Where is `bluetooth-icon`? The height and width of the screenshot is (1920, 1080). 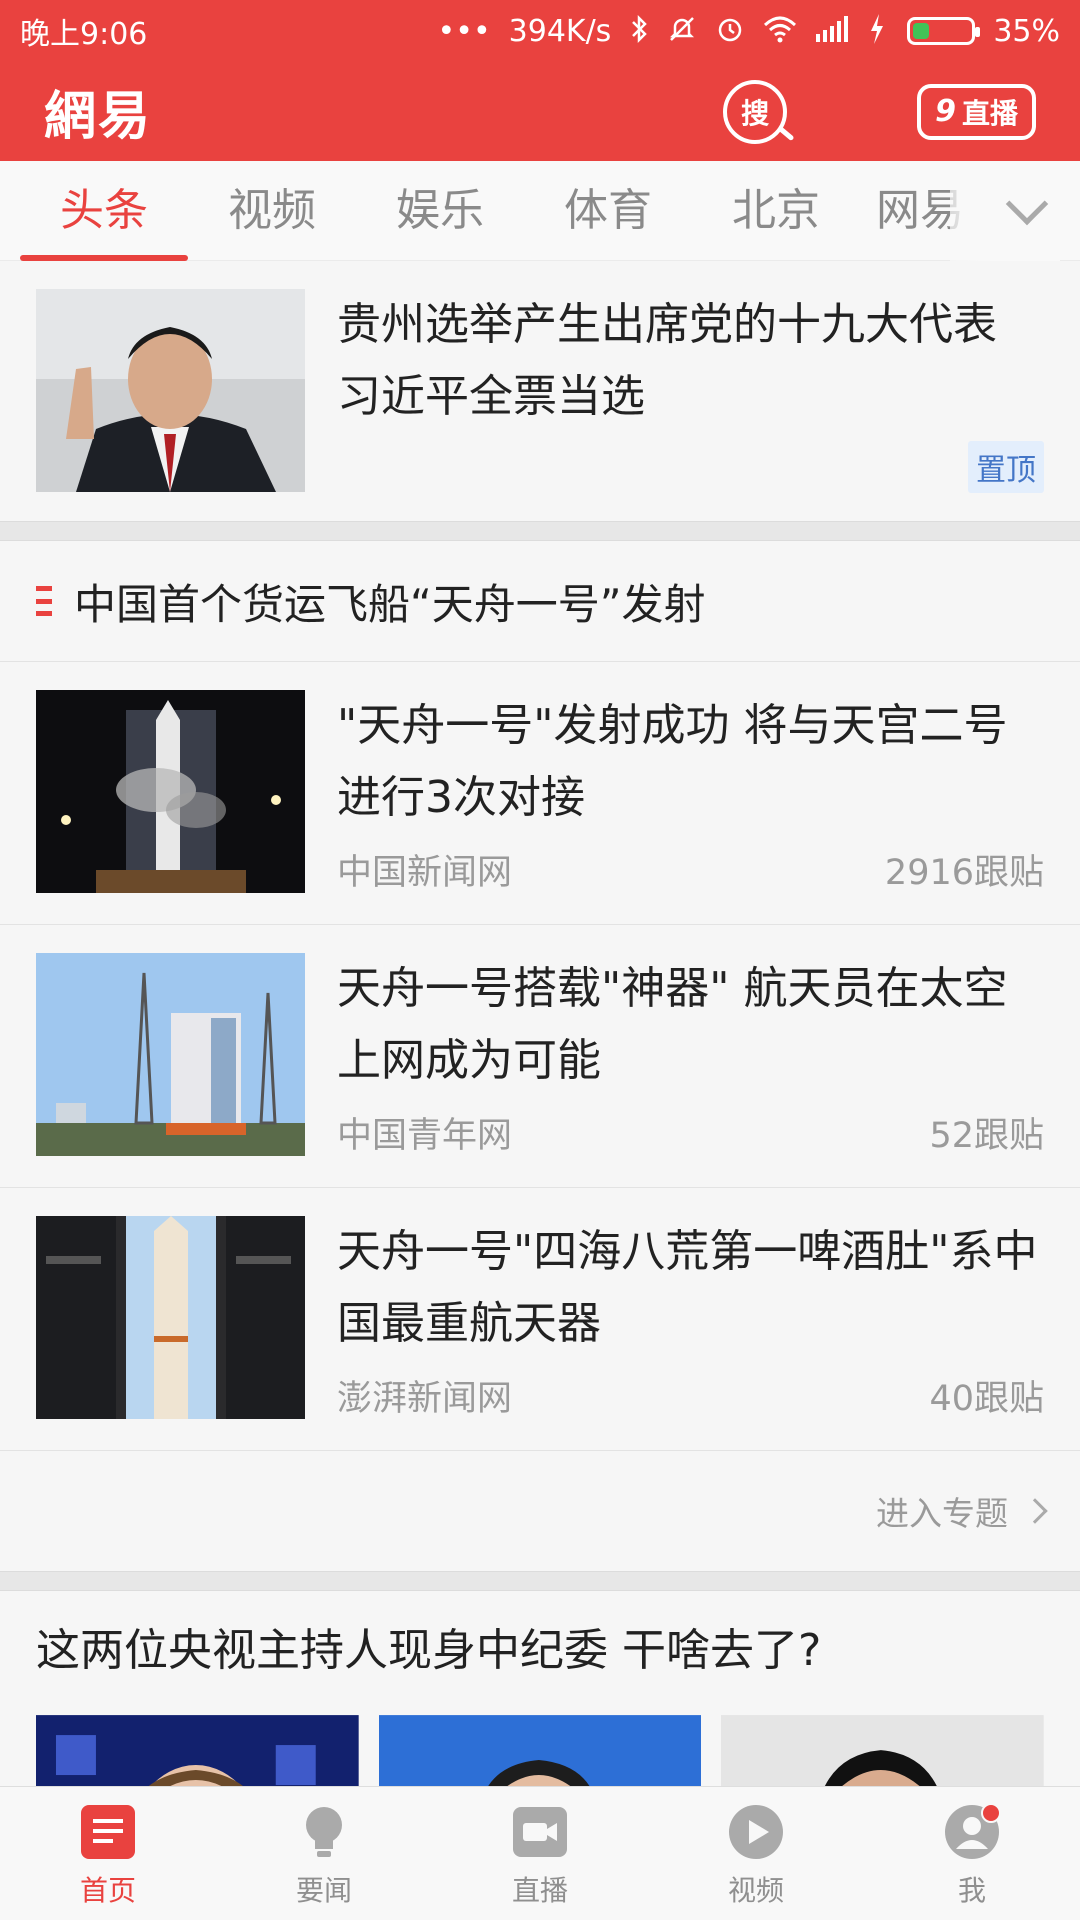 bluetooth-icon is located at coordinates (639, 31).